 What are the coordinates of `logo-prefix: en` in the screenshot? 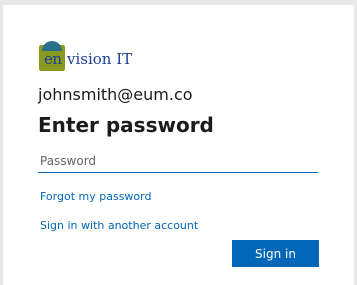 It's located at (53, 59).